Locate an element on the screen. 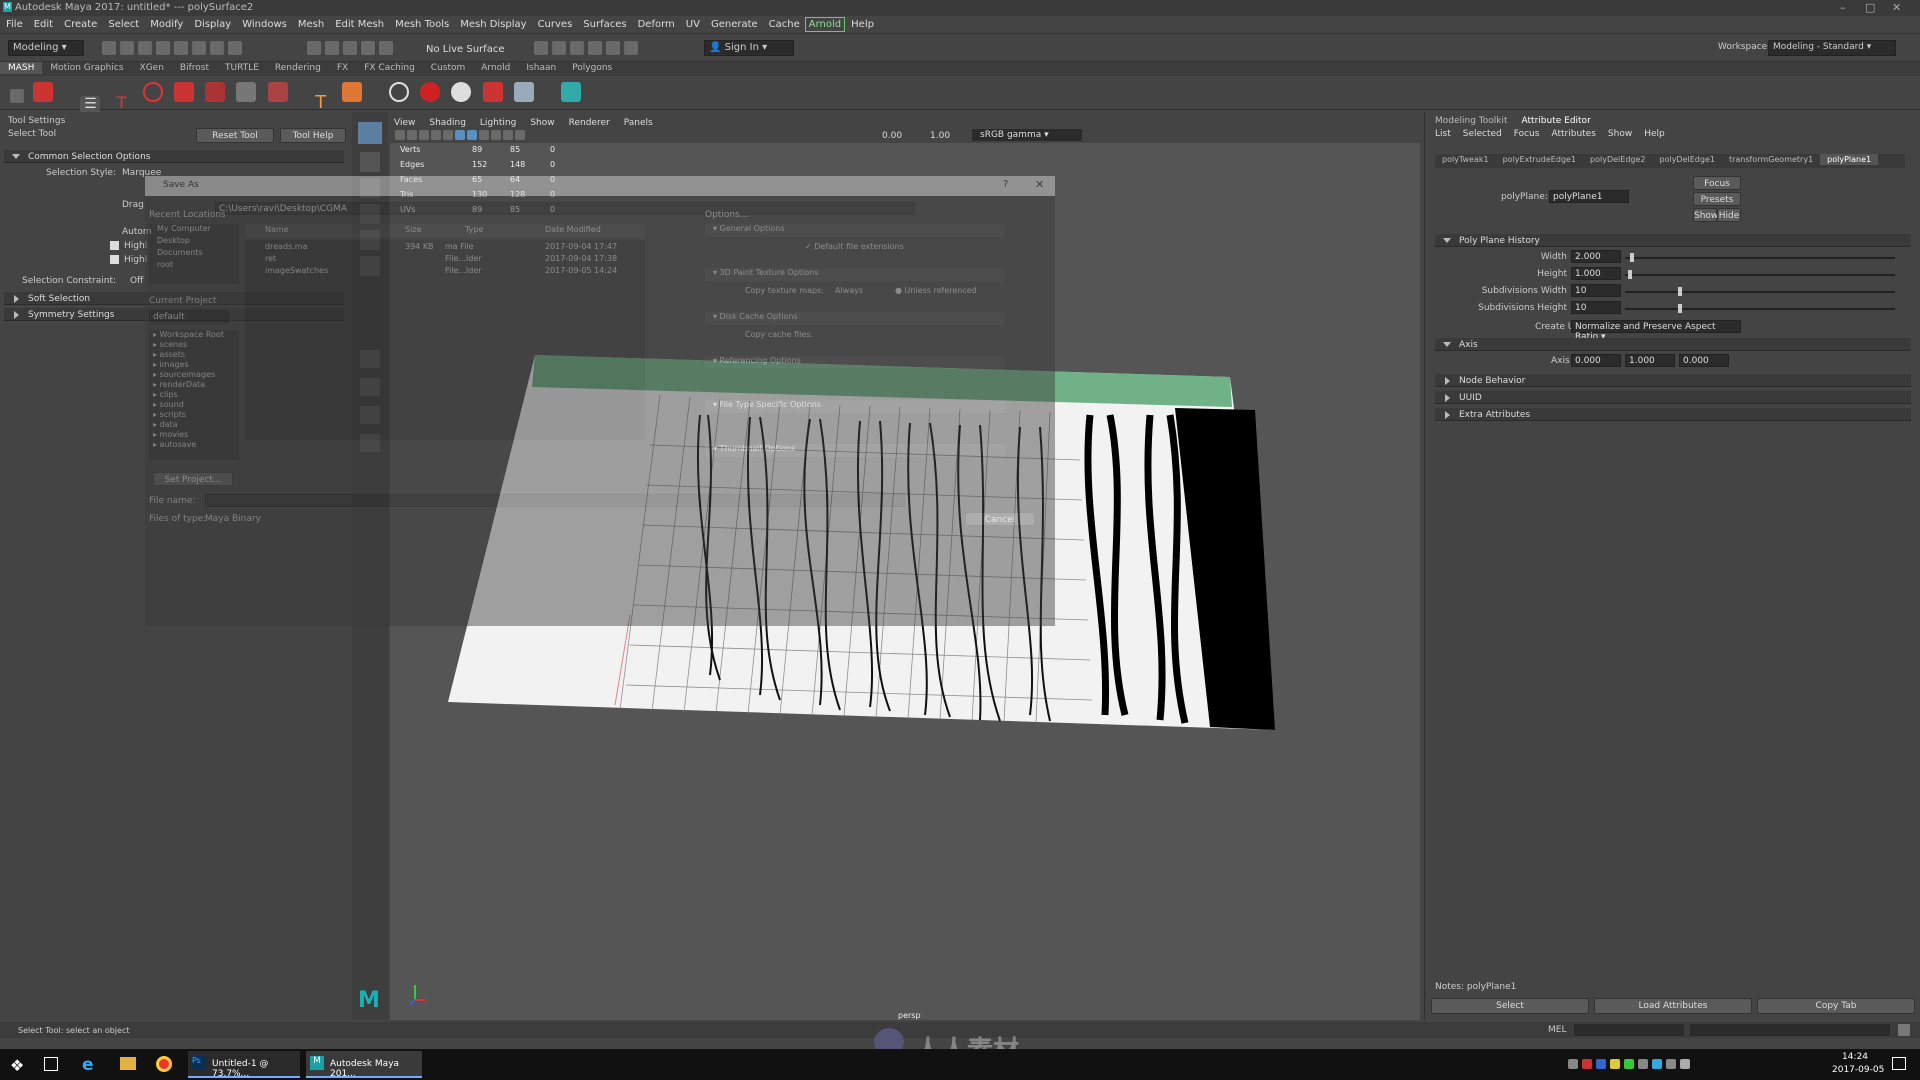  create-uvs-dropdown: Normalize and Preserve Aspect Ratio ▾ is located at coordinates (1656, 331).